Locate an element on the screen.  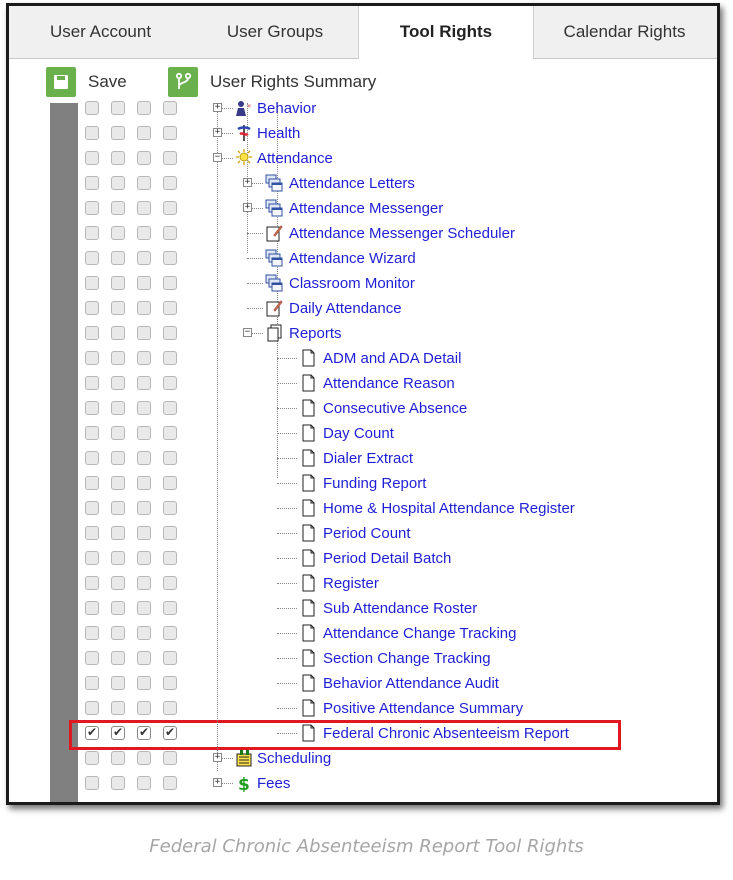
save-button: Save is located at coordinates (86, 82).